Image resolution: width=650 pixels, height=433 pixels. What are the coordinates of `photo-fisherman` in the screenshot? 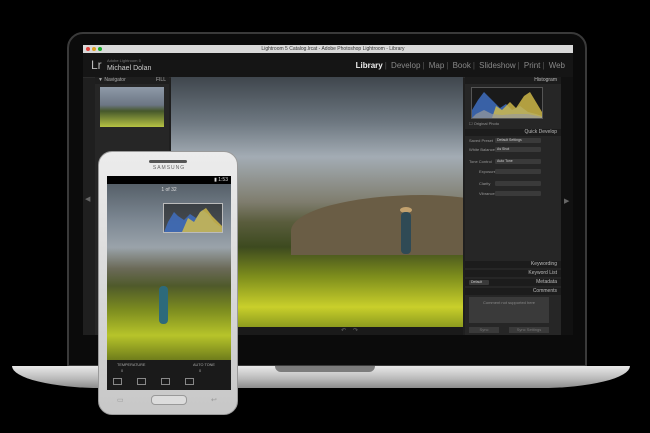 It's located at (406, 233).